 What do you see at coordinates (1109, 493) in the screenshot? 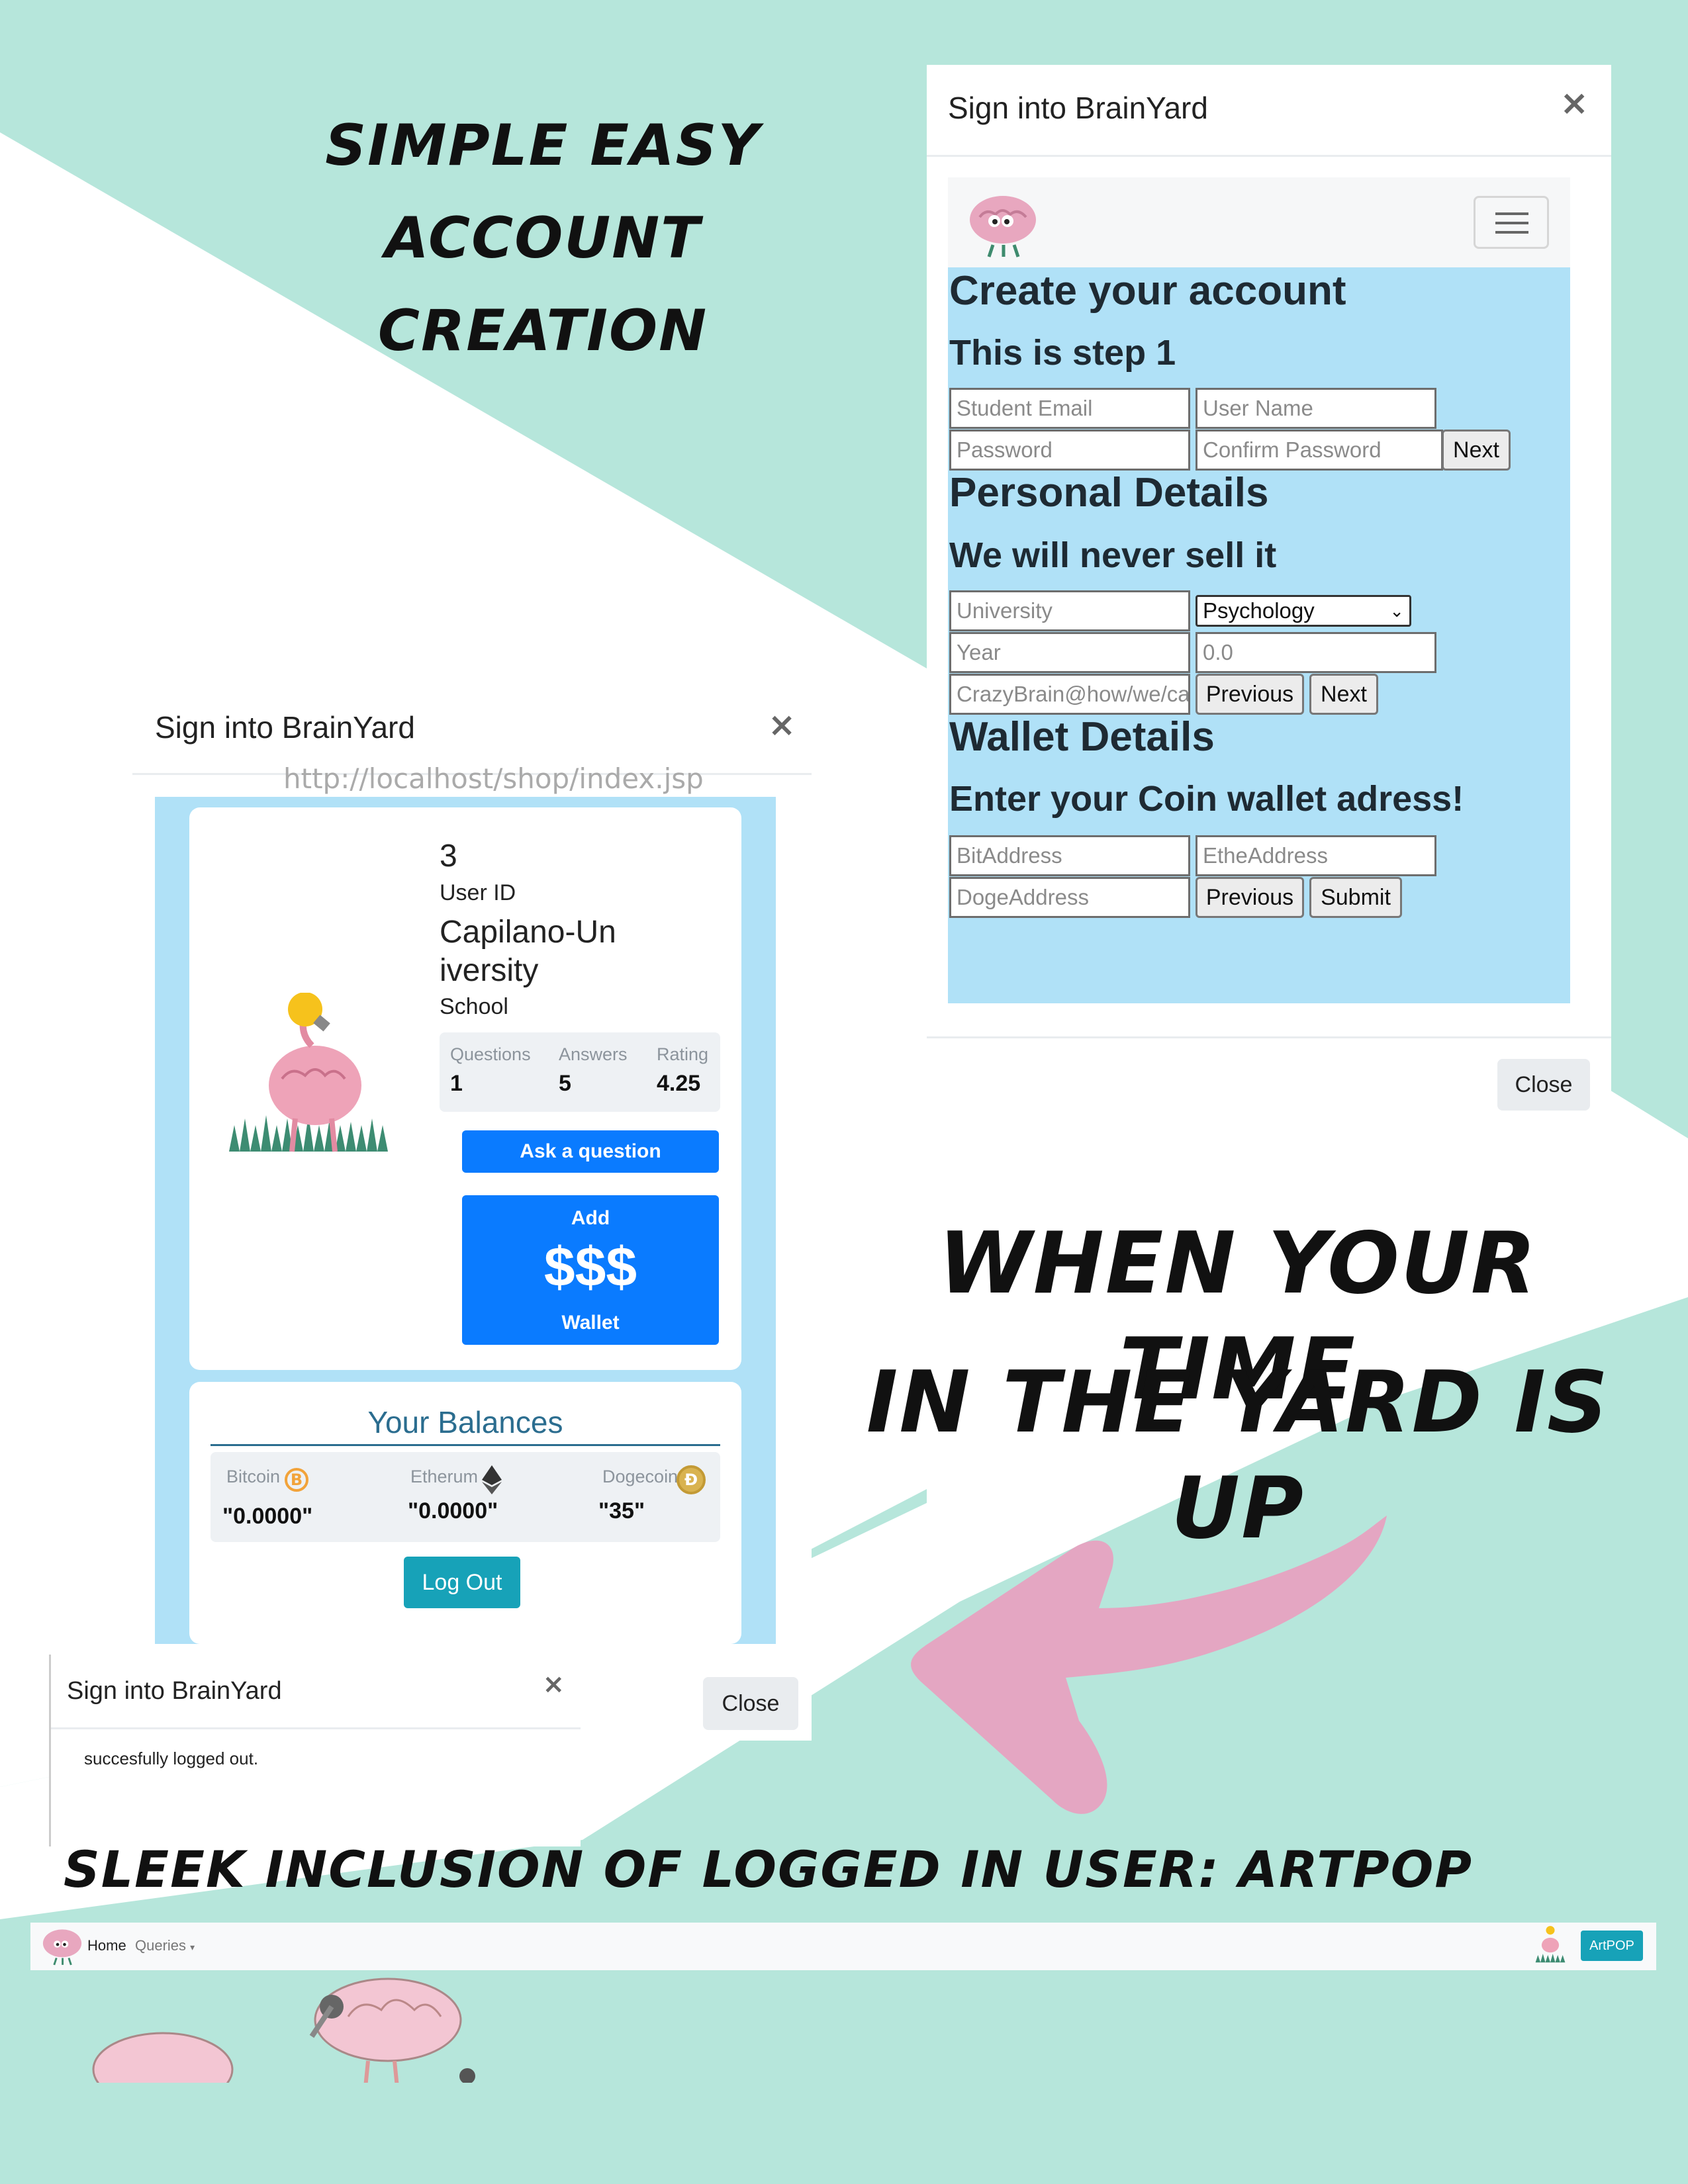
I see `personal-details-heading: Personal Details` at bounding box center [1109, 493].